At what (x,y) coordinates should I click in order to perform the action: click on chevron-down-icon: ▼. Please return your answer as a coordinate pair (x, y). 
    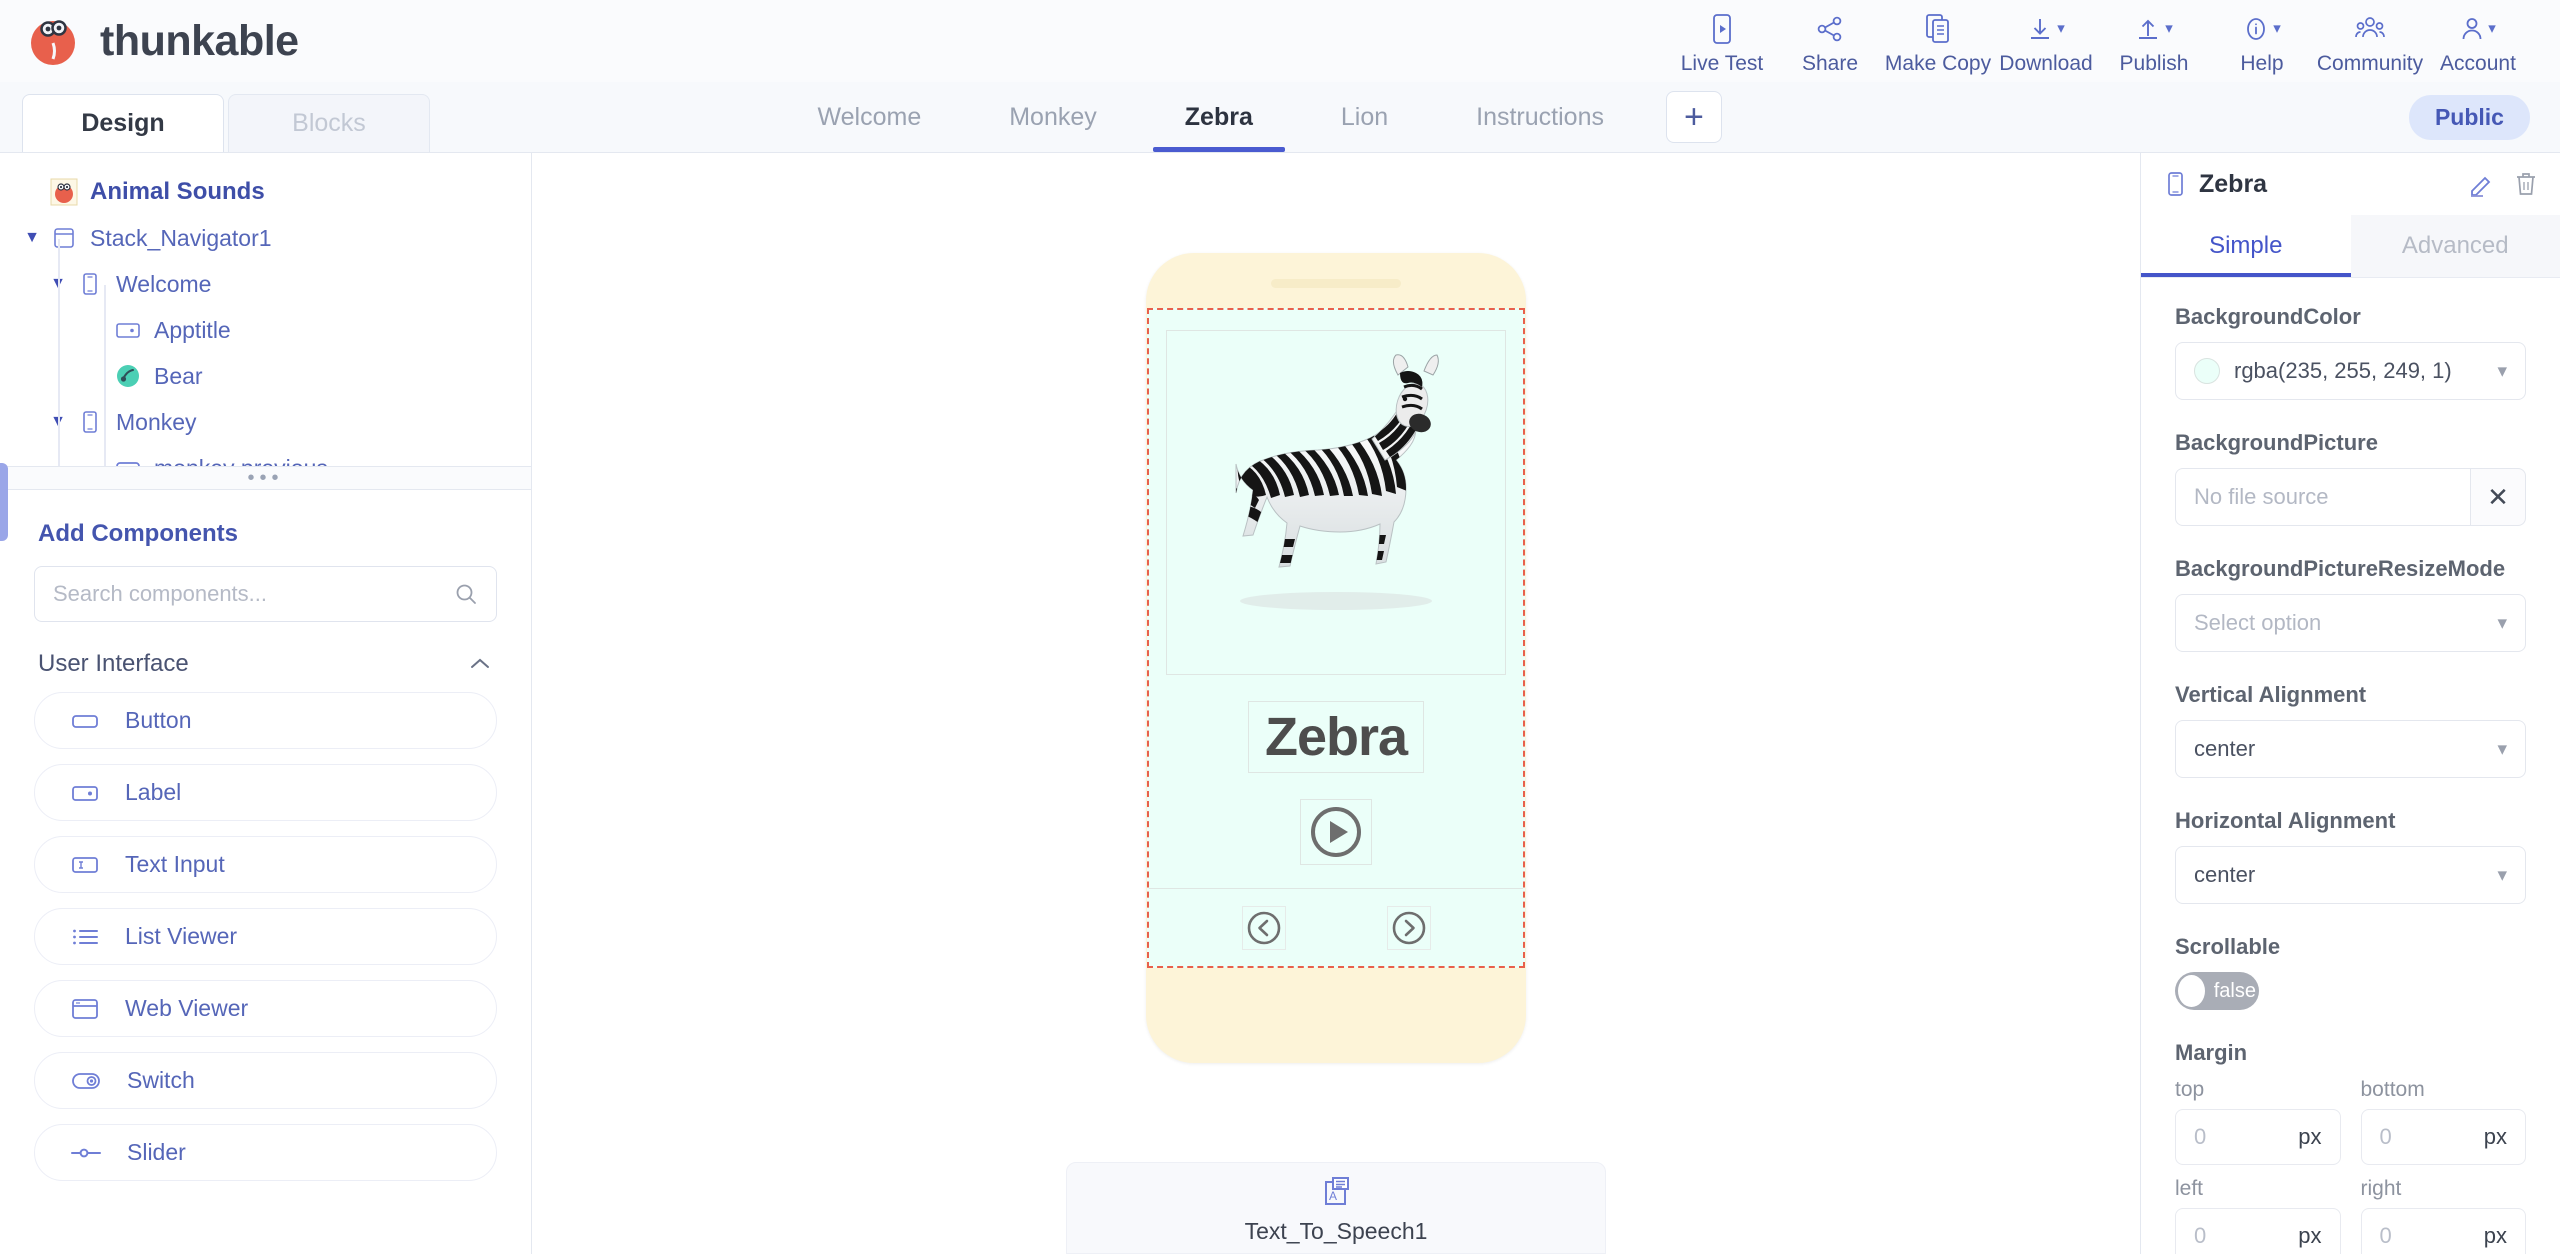
    Looking at the image, I should click on (32, 238).